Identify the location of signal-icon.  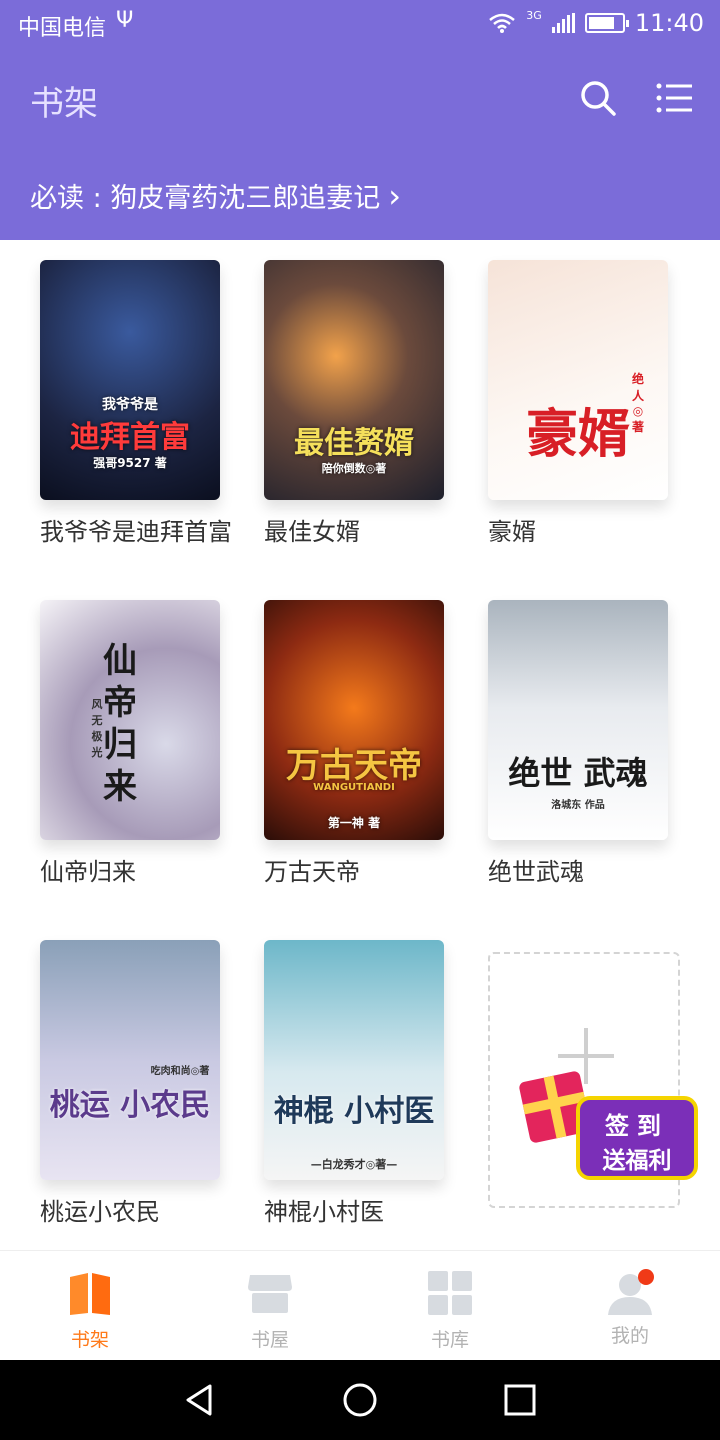
(563, 23).